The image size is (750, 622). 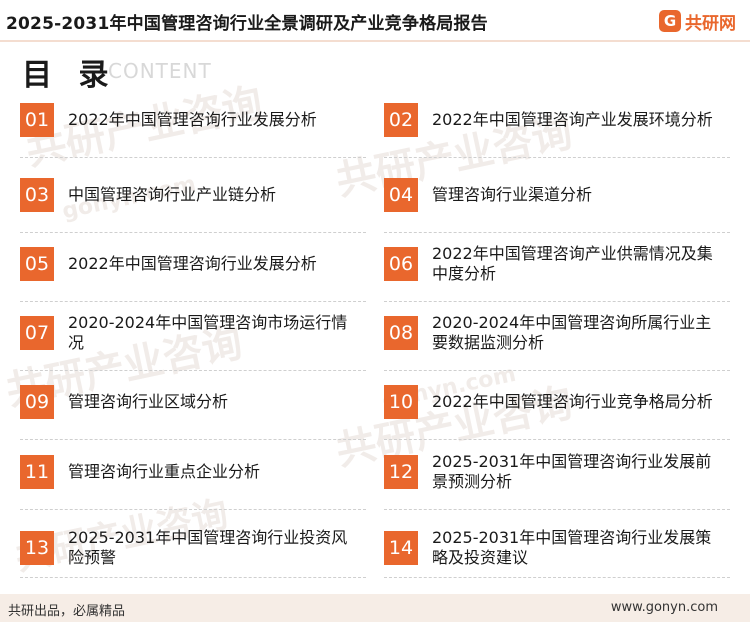 I want to click on toc-item: 07 2020-2024年中国管理咨询市场运行情况, so click(x=193, y=344).